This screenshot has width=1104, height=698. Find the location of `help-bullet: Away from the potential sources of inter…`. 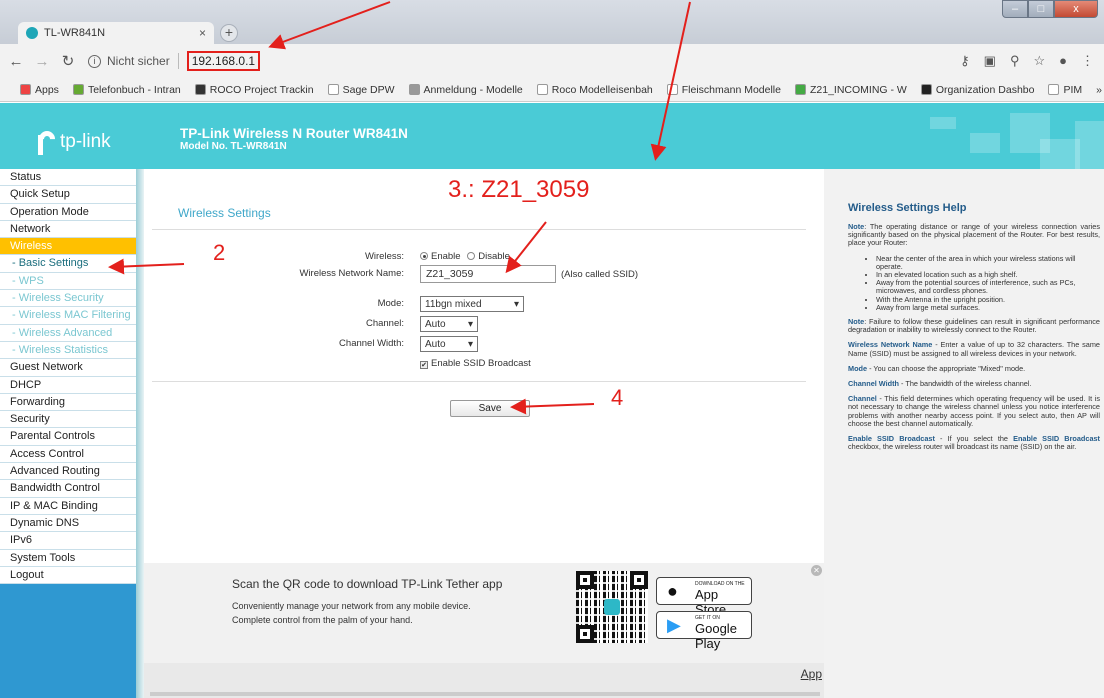

help-bullet: Away from the potential sources of inter… is located at coordinates (988, 287).